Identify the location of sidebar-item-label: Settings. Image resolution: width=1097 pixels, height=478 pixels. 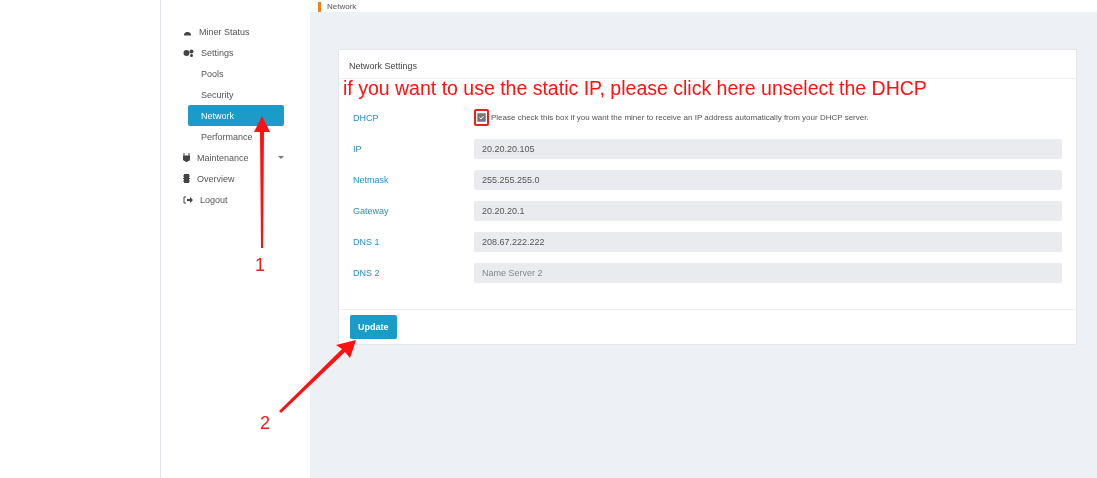
(217, 52).